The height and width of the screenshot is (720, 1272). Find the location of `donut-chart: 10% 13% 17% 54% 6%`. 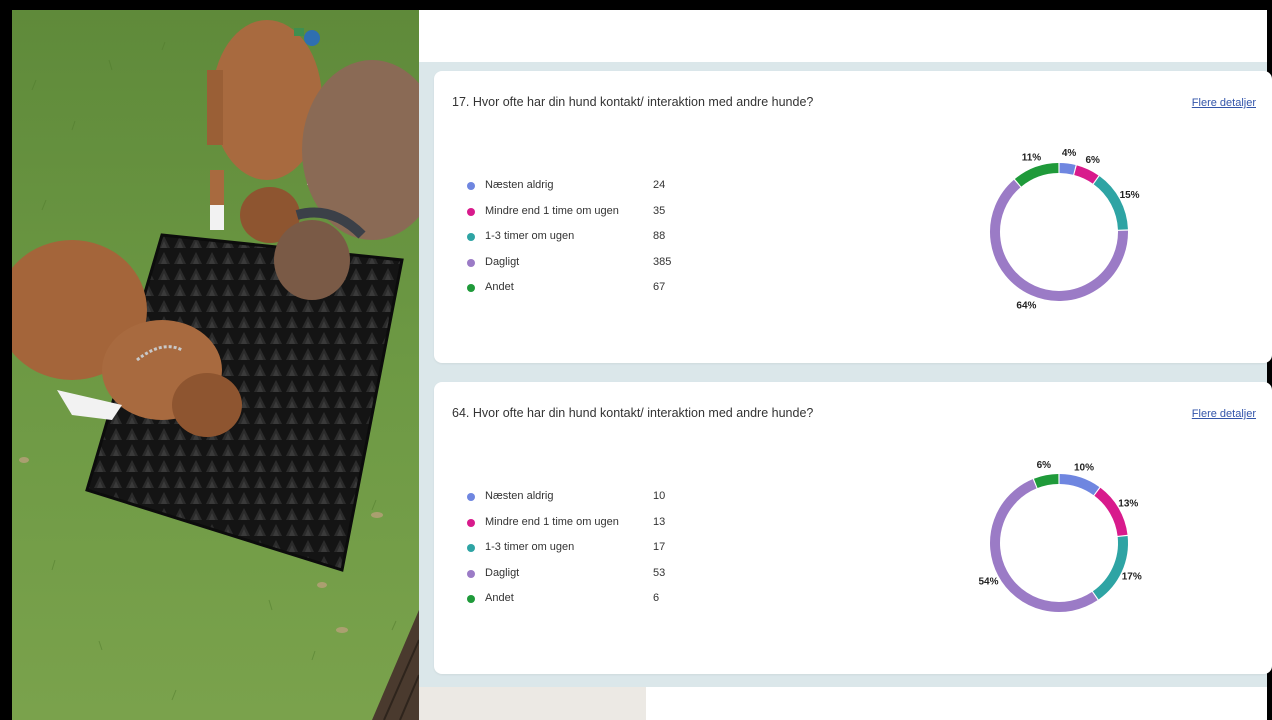

donut-chart: 10% 13% 17% 54% 6% is located at coordinates (1060, 536).